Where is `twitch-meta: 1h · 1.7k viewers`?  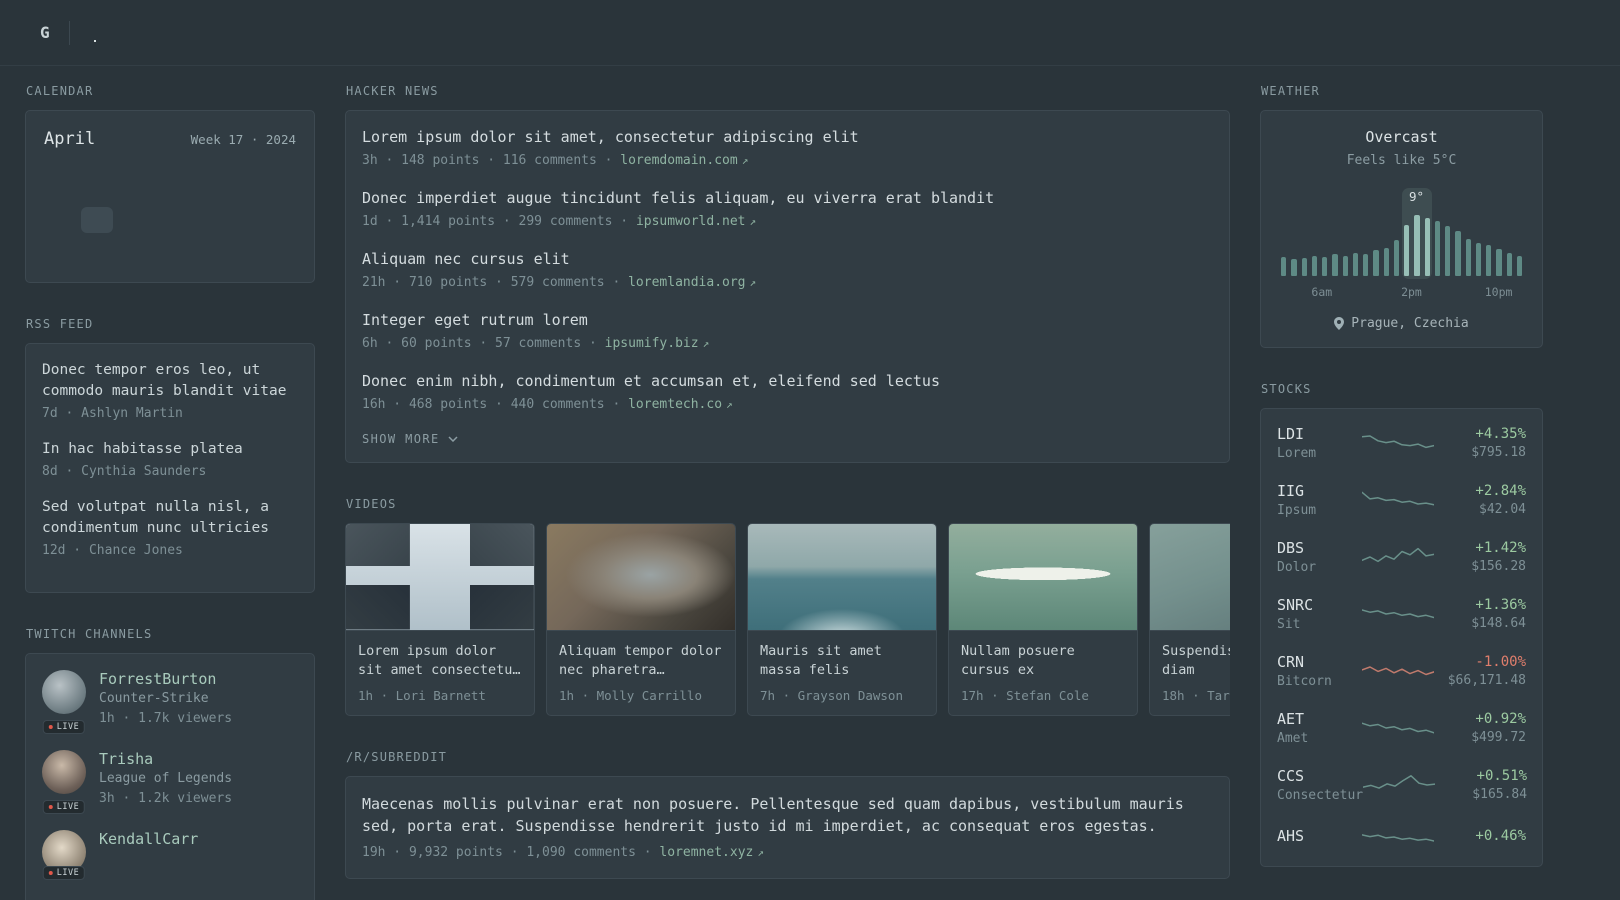
twitch-meta: 1h · 1.7k viewers is located at coordinates (166, 718).